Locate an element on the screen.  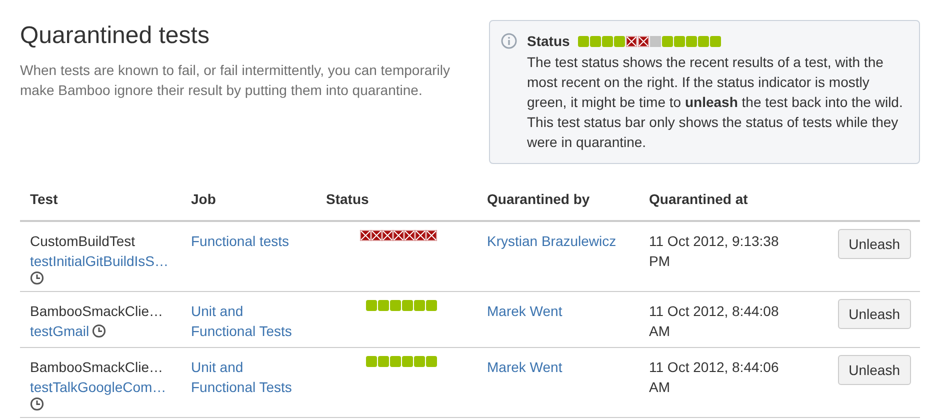
job-link: Functional tests is located at coordinates (251, 241).